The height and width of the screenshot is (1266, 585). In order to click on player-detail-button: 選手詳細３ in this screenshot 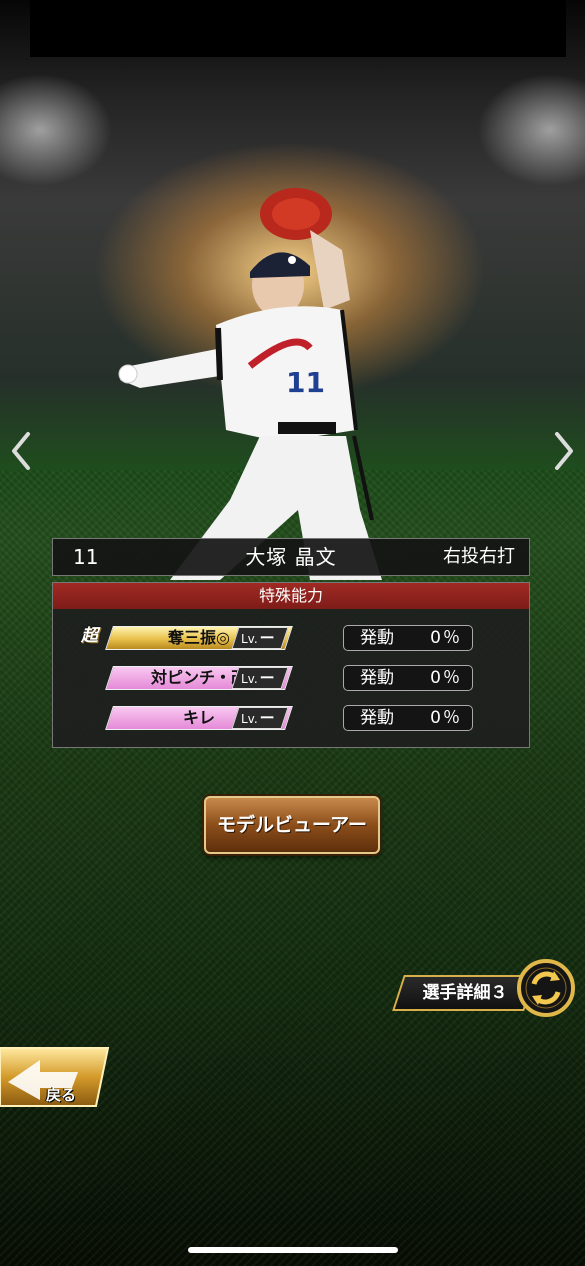, I will do `click(465, 993)`.